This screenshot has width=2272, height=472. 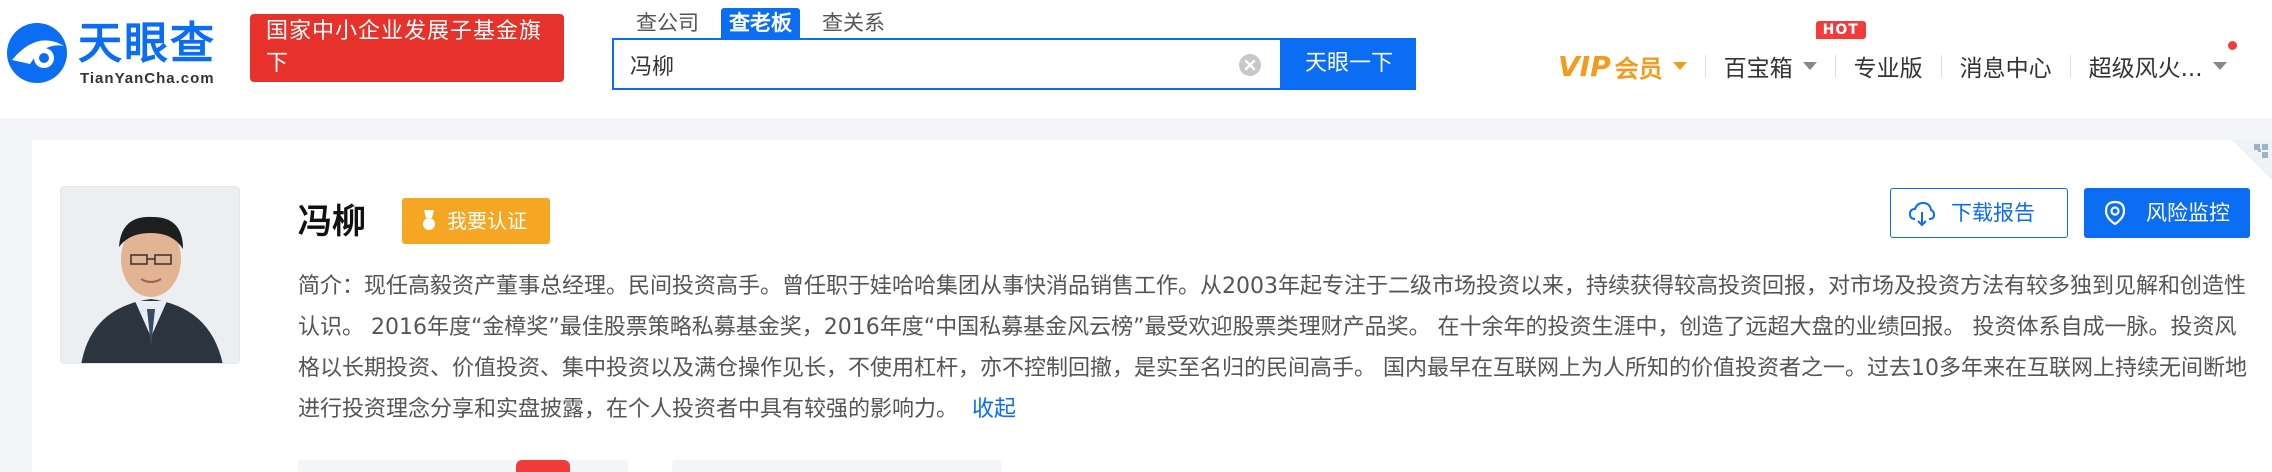 What do you see at coordinates (1638, 68) in the screenshot?
I see `vip-member-label: 会员` at bounding box center [1638, 68].